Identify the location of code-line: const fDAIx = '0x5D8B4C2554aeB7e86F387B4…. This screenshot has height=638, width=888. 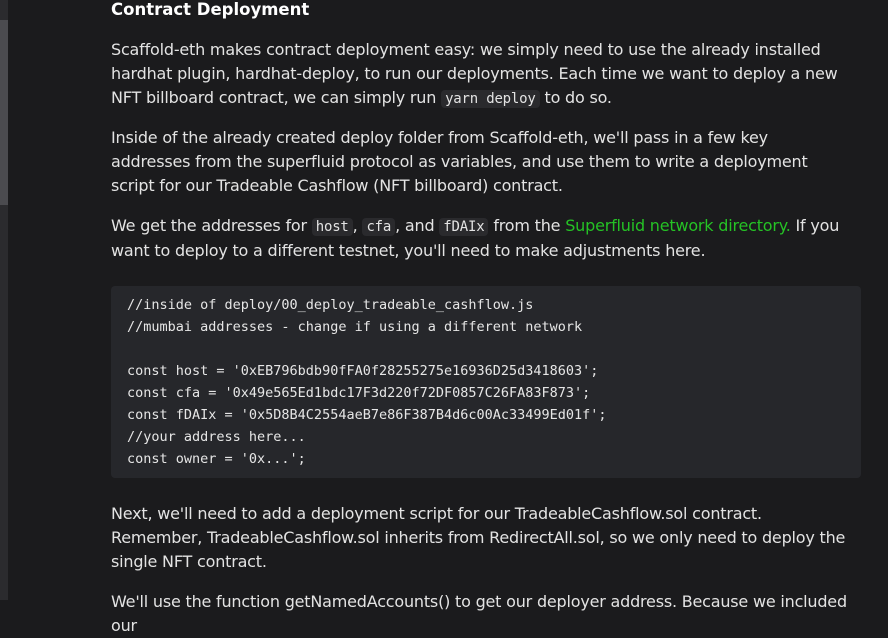
(367, 415).